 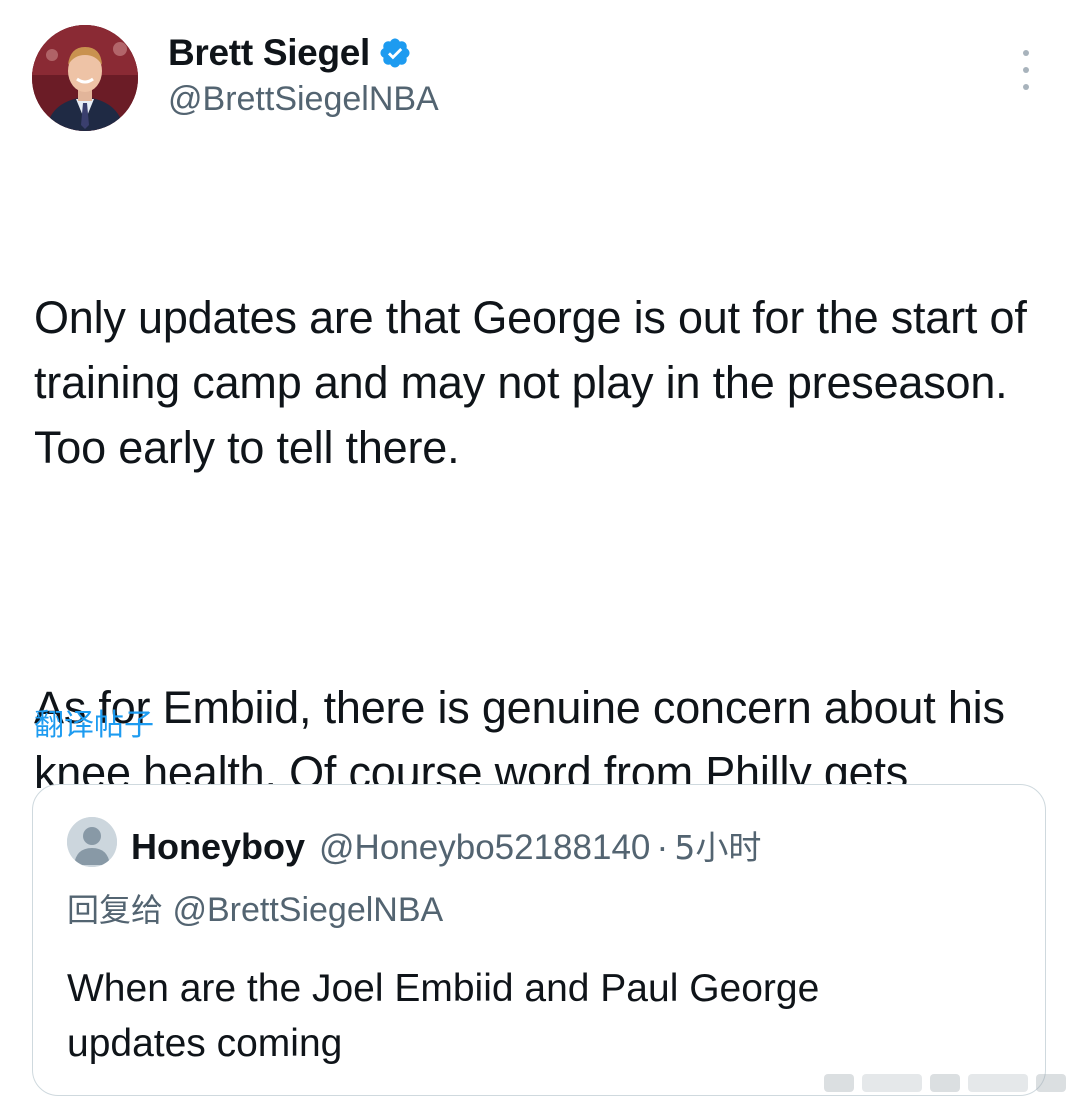 I want to click on reply-to-line: 回复给 @BrettSiegelNBA, so click(x=255, y=908).